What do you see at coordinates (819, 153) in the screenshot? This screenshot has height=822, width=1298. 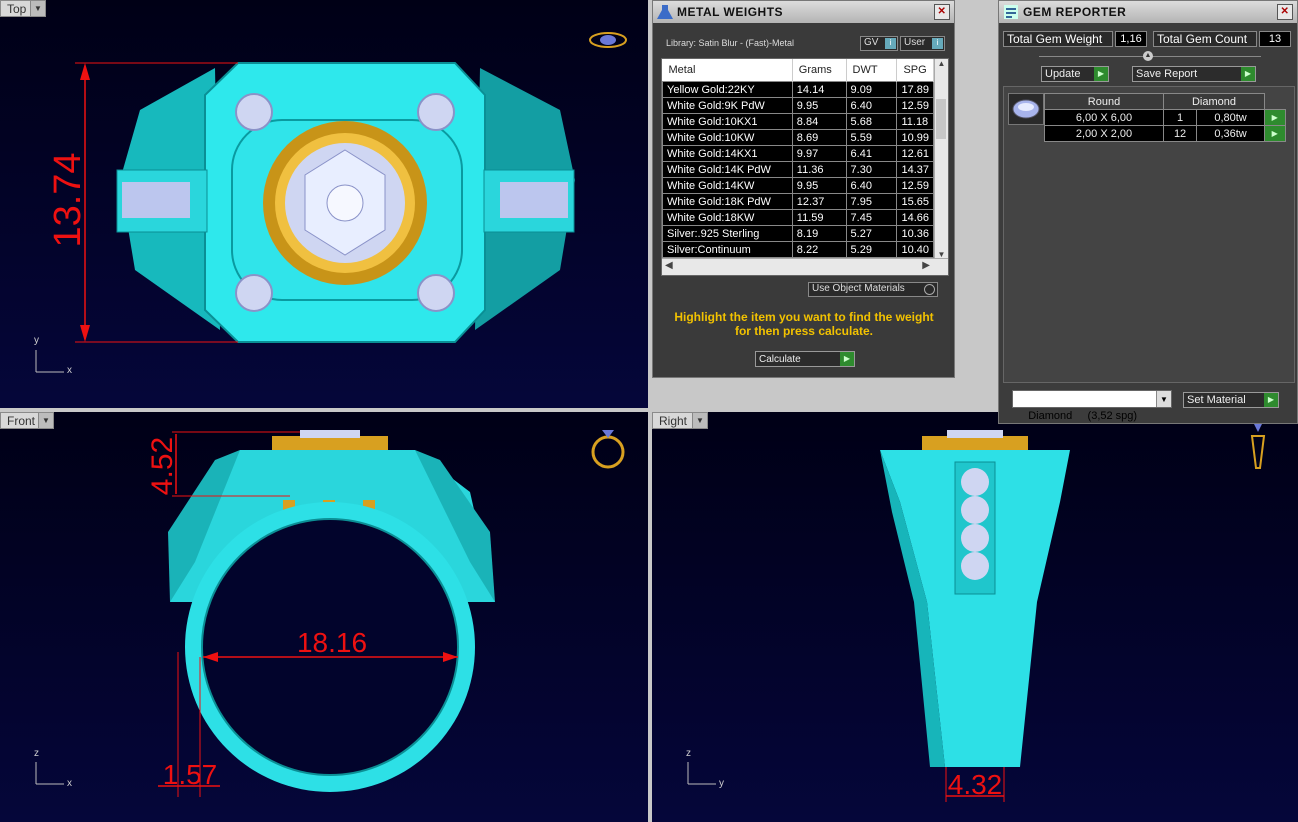 I see `grams-cell: 9.97` at bounding box center [819, 153].